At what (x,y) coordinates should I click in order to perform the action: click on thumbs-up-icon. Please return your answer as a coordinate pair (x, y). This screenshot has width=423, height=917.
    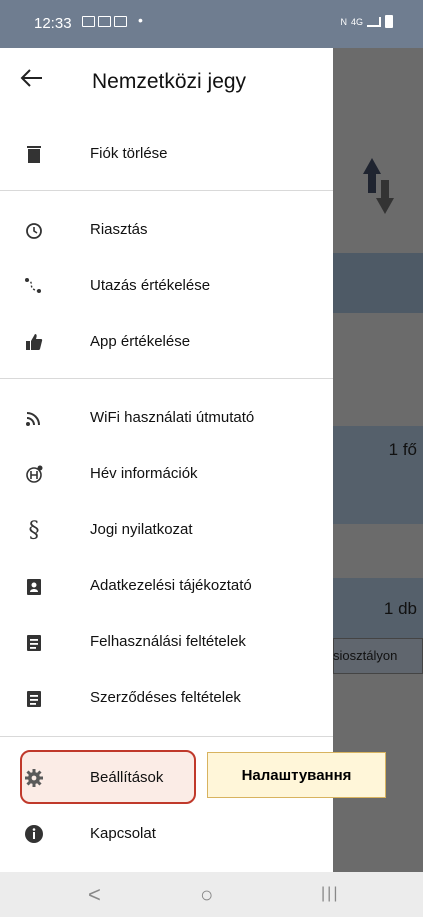
    Looking at the image, I should click on (34, 342).